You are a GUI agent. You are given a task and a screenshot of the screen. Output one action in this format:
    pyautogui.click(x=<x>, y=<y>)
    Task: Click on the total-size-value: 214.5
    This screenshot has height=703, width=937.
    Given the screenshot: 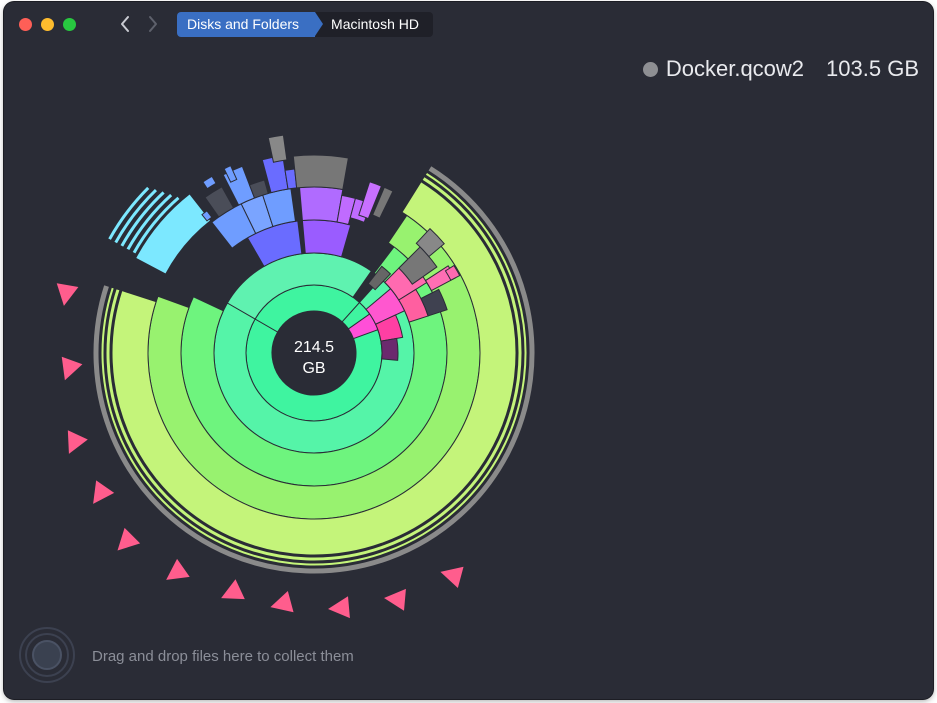 What is the action you would take?
    pyautogui.click(x=314, y=347)
    